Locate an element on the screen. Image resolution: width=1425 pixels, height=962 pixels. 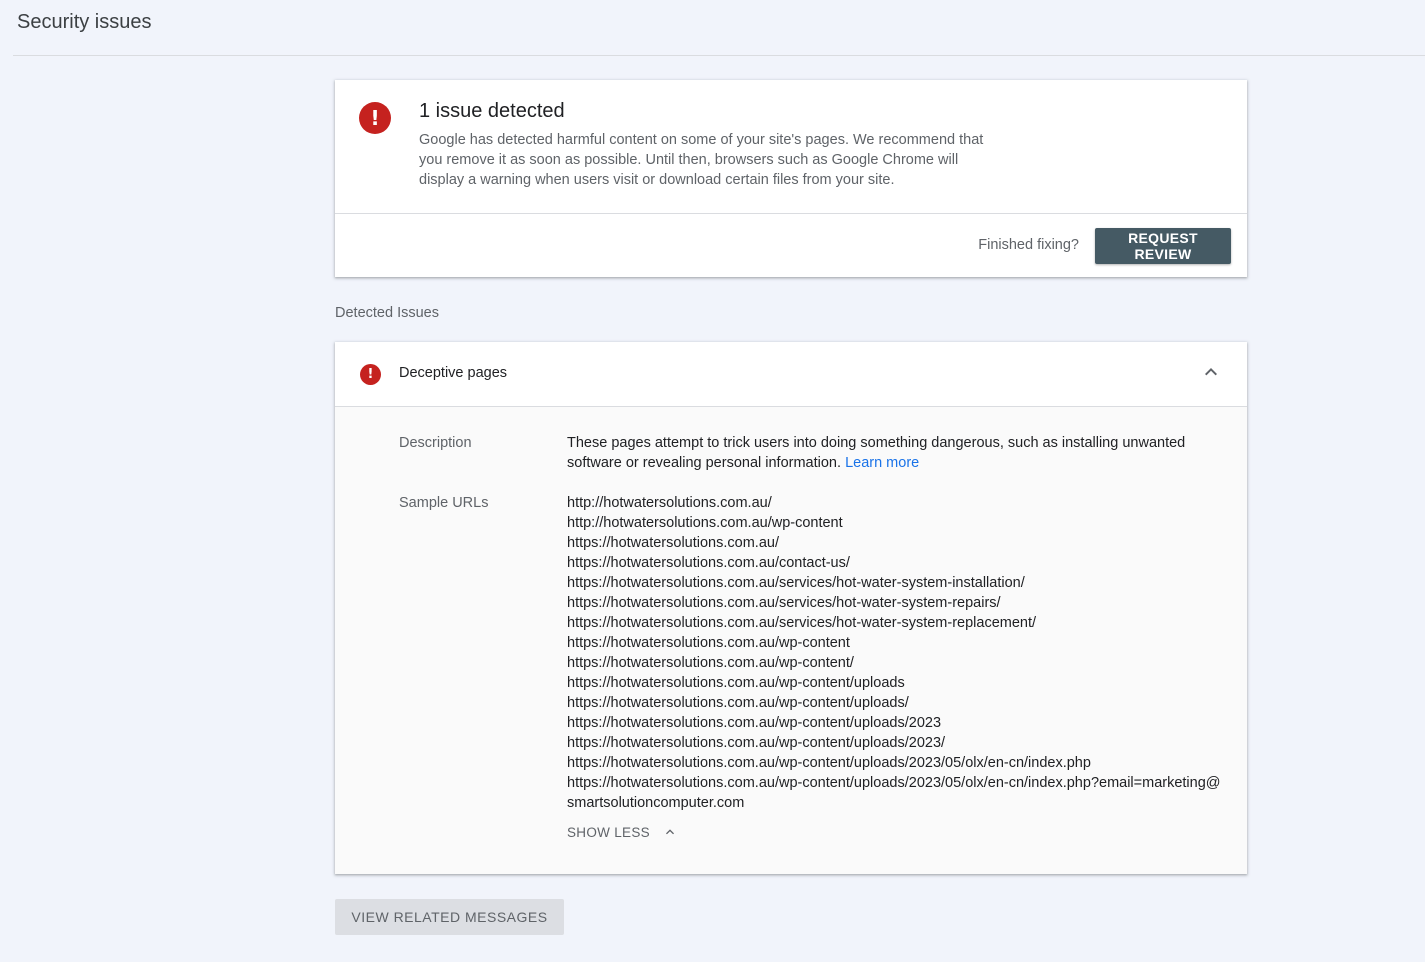
page-header: Security issues is located at coordinates (712, 27).